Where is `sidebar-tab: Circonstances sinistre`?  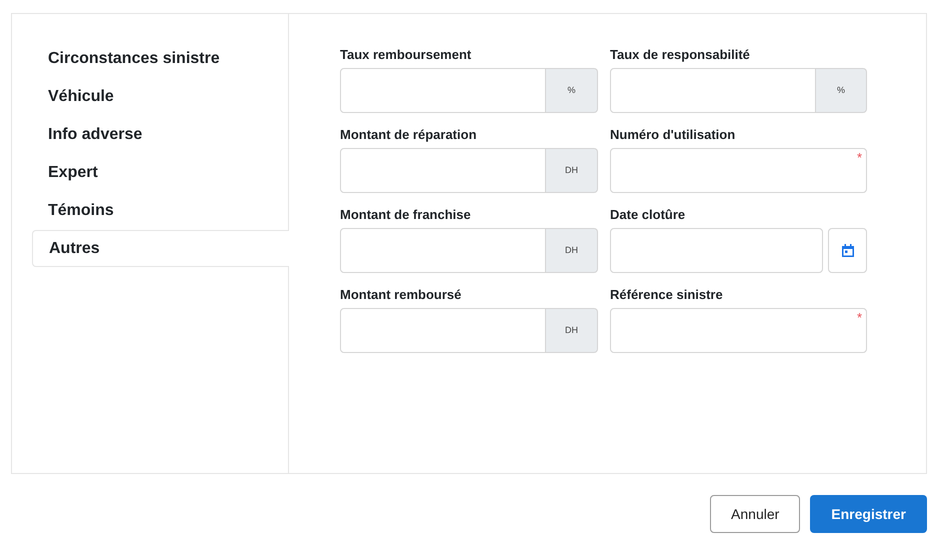 sidebar-tab: Circonstances sinistre is located at coordinates (160, 59).